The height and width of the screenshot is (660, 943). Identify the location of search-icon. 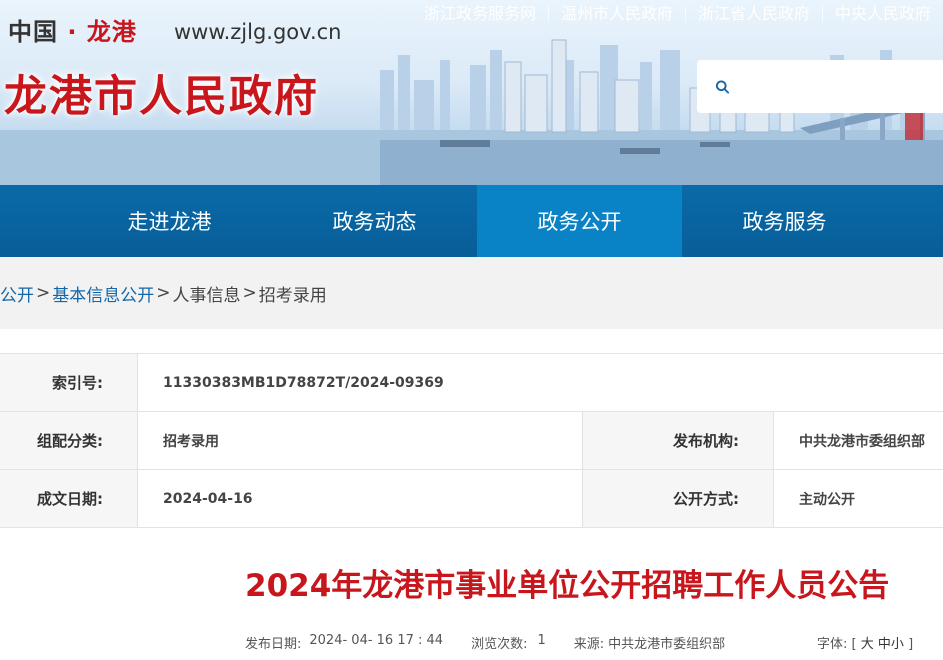
(722, 87).